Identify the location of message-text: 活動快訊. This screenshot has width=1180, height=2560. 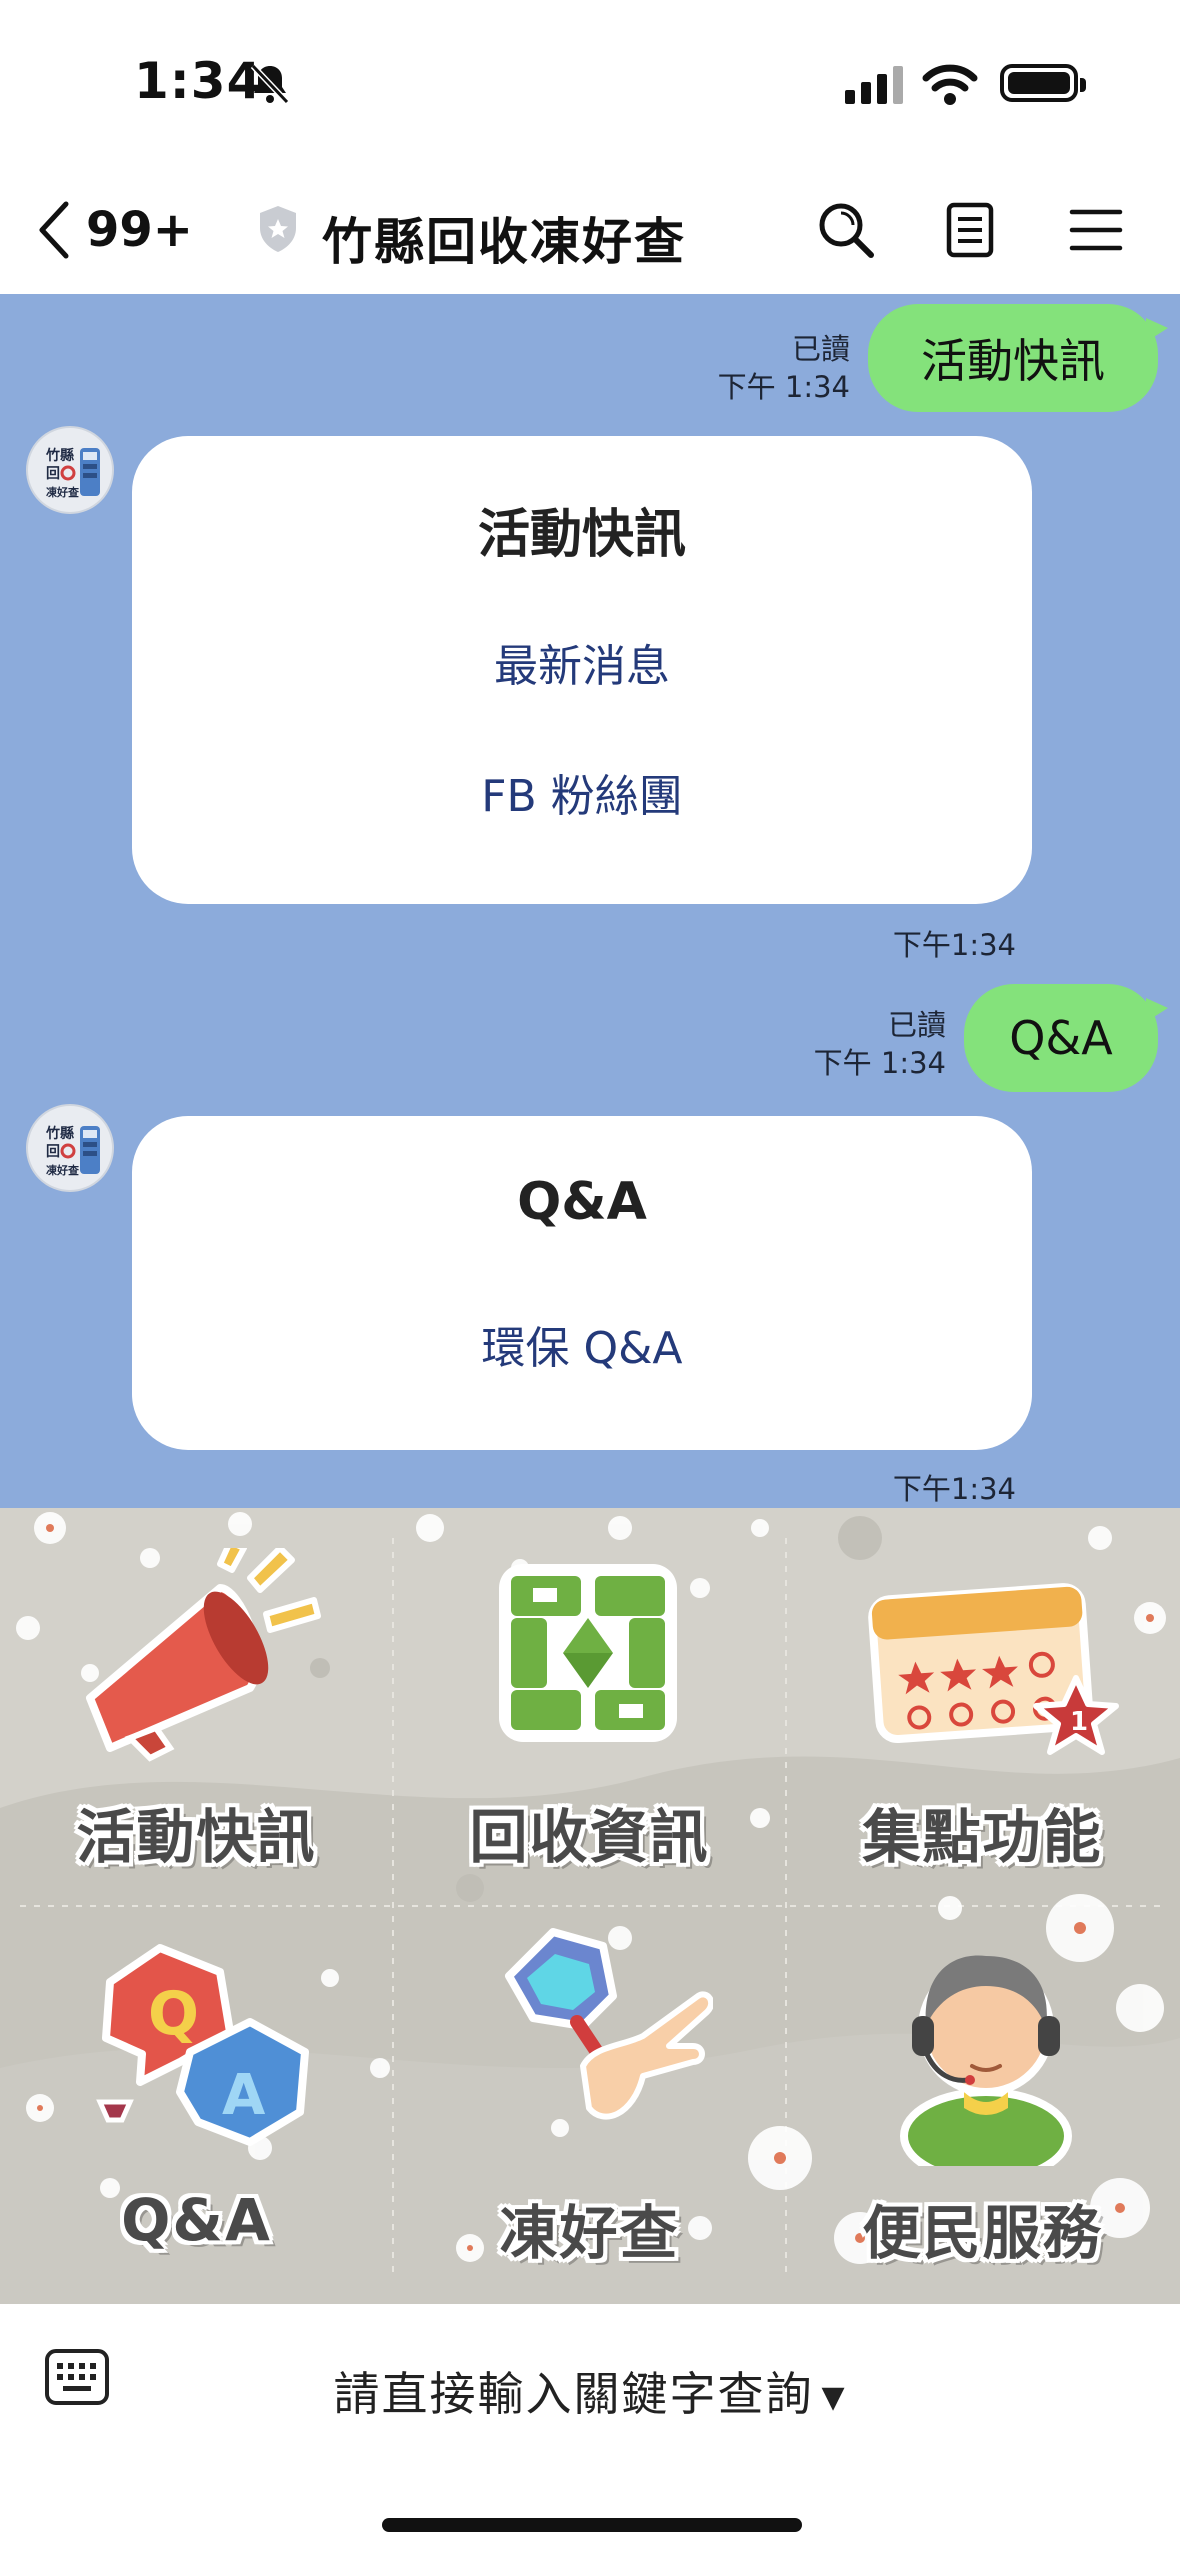
(1013, 361).